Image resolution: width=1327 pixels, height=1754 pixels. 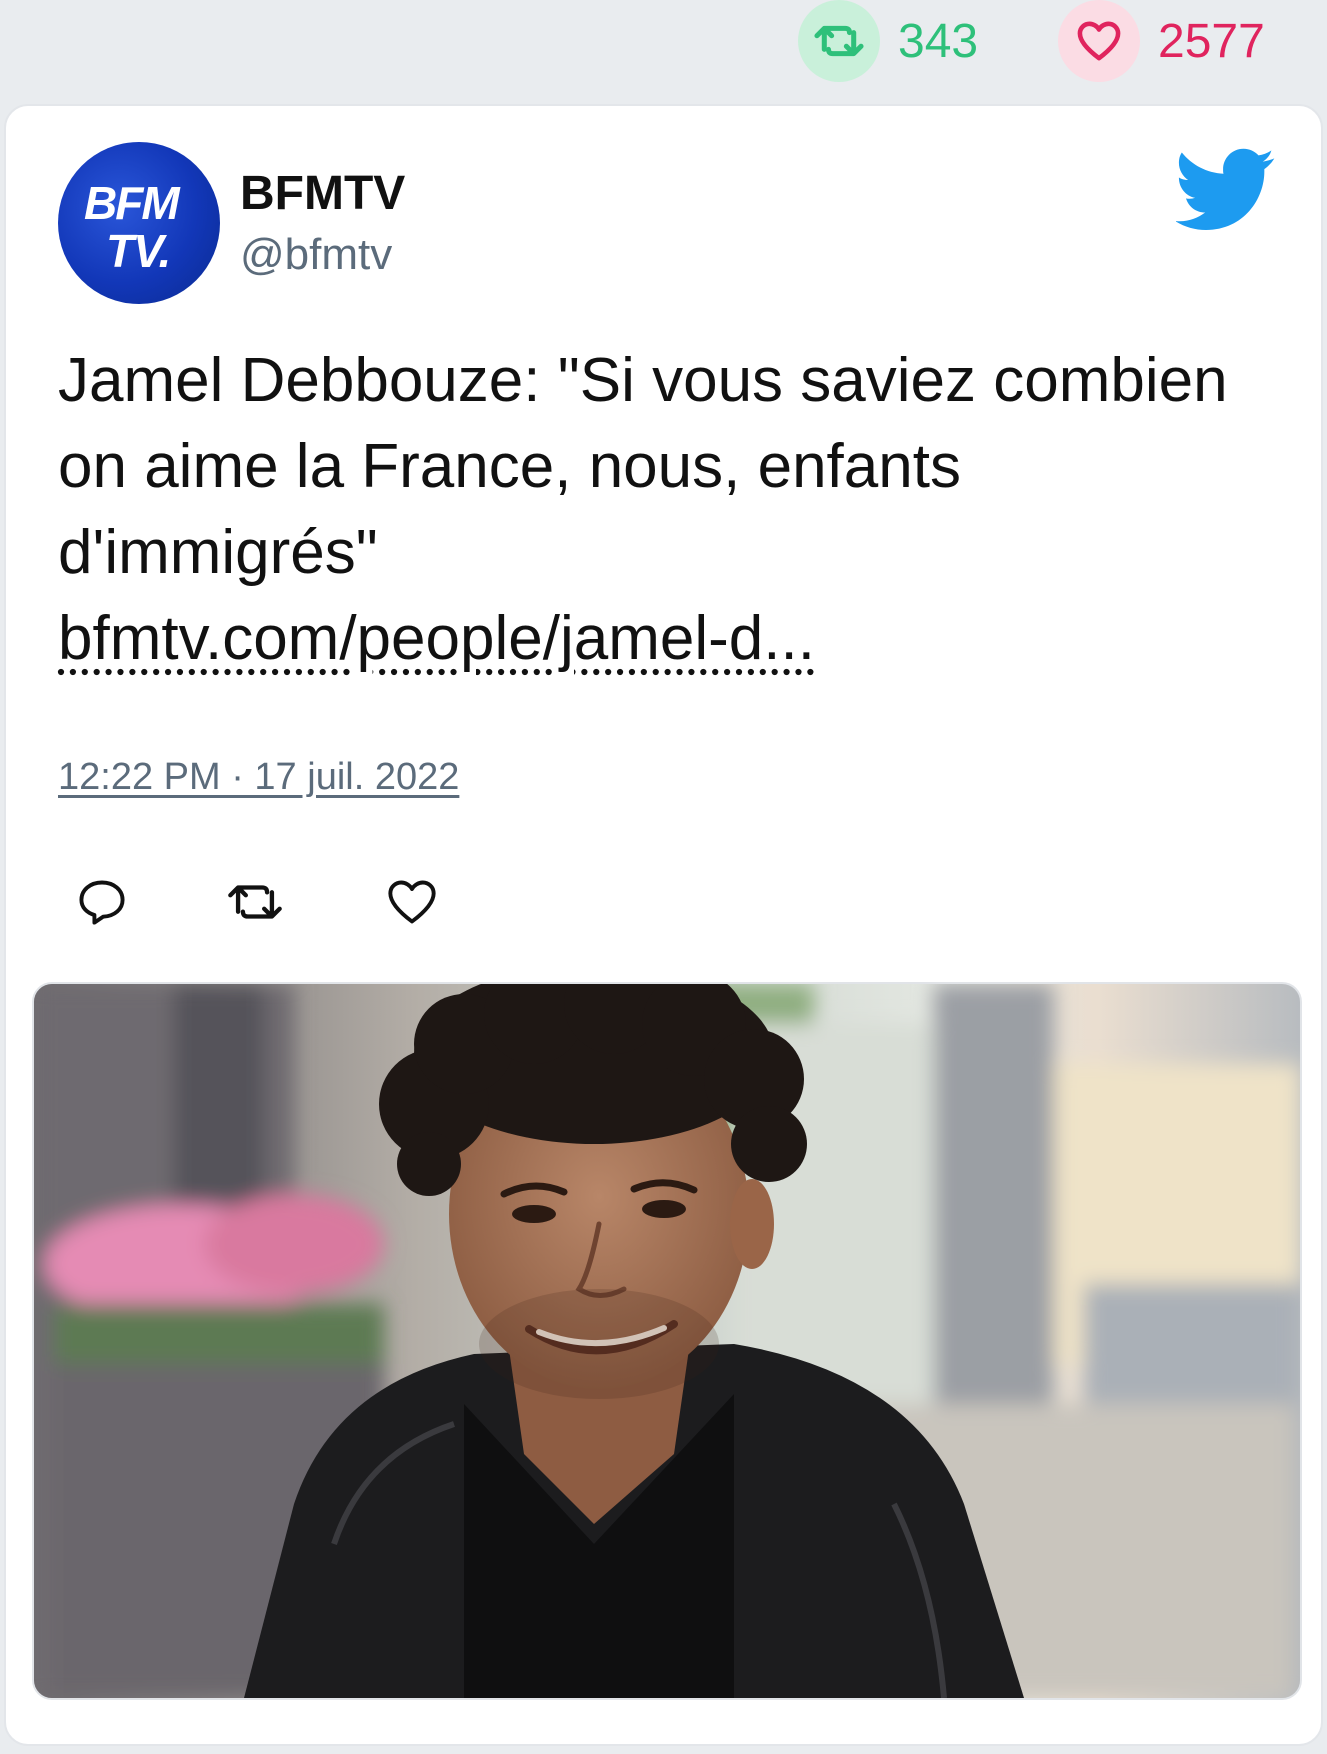 What do you see at coordinates (138, 251) in the screenshot?
I see `avatar-logo-line2: TV.` at bounding box center [138, 251].